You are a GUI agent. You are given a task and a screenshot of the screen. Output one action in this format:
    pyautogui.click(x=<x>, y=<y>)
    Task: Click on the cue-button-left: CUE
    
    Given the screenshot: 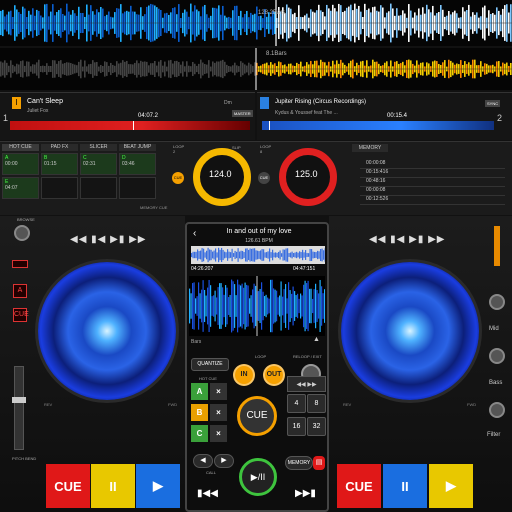 What is the action you would take?
    pyautogui.click(x=68, y=486)
    